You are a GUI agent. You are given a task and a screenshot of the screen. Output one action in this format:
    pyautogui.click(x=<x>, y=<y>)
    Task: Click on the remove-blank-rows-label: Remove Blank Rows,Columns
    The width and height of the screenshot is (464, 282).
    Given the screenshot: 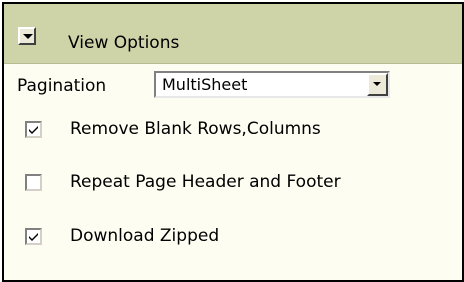 What is the action you would take?
    pyautogui.click(x=195, y=129)
    